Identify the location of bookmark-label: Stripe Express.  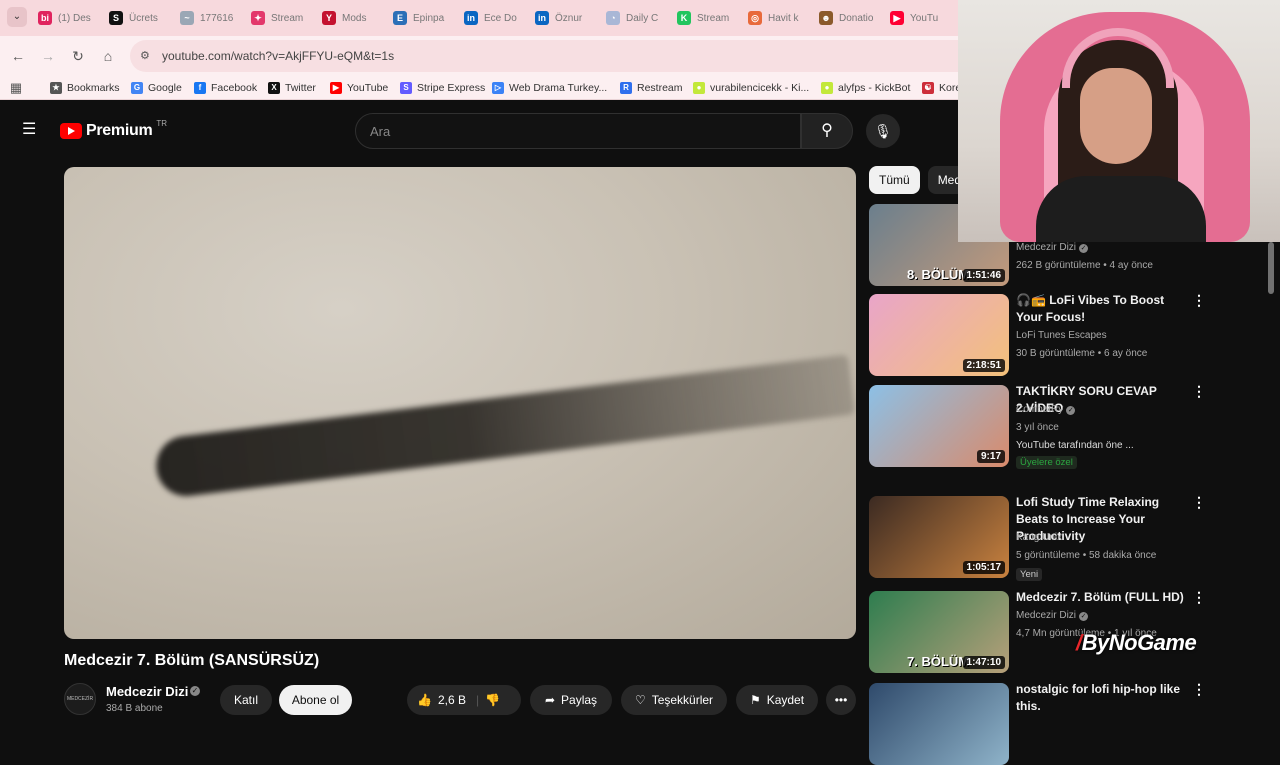
(451, 88).